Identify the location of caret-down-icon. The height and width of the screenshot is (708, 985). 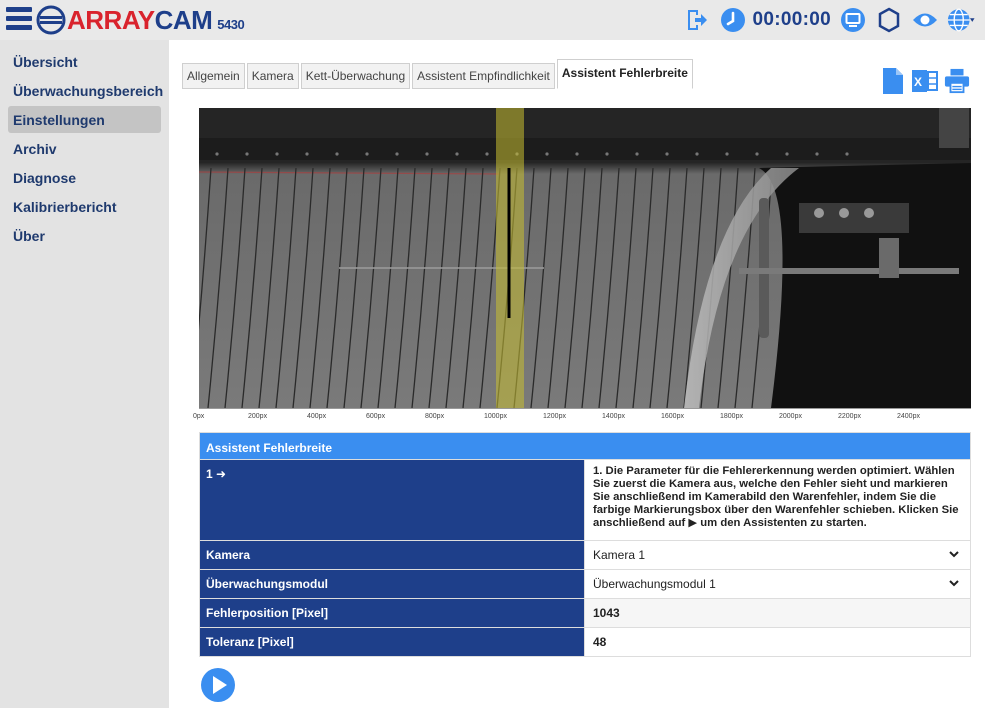
(972, 19).